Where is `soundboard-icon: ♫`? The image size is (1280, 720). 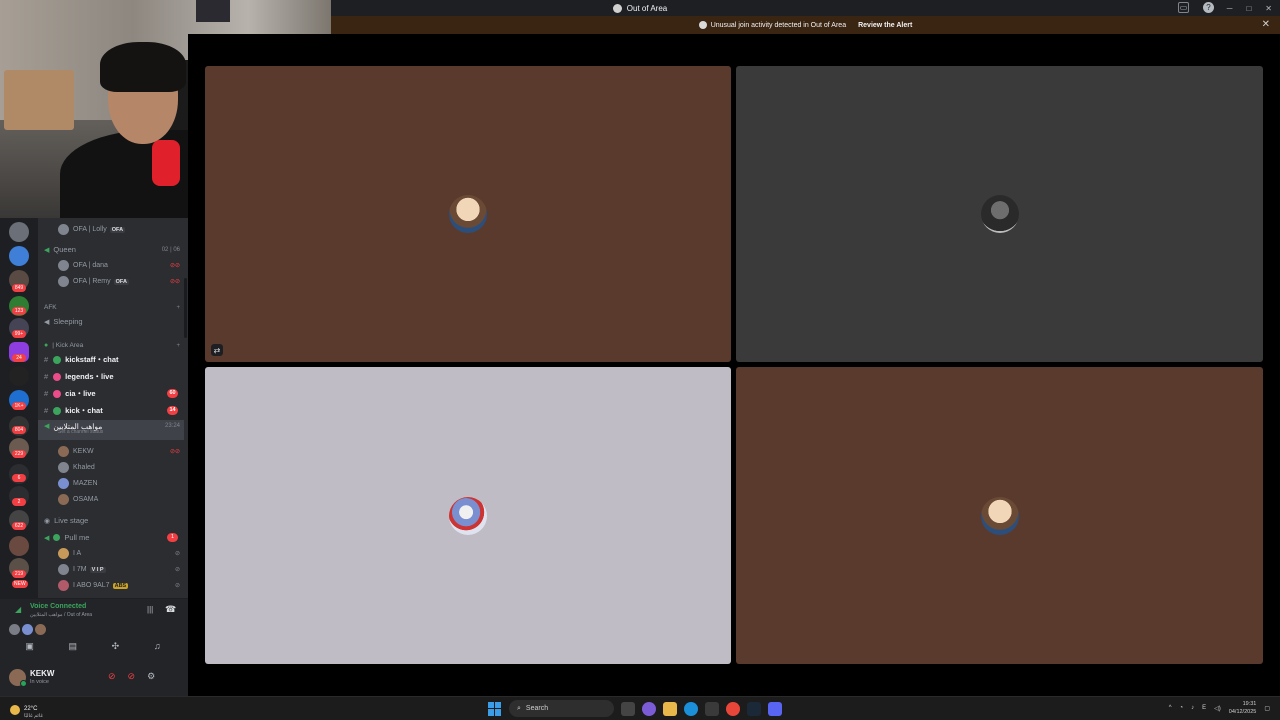
soundboard-icon: ♫ is located at coordinates (157, 646).